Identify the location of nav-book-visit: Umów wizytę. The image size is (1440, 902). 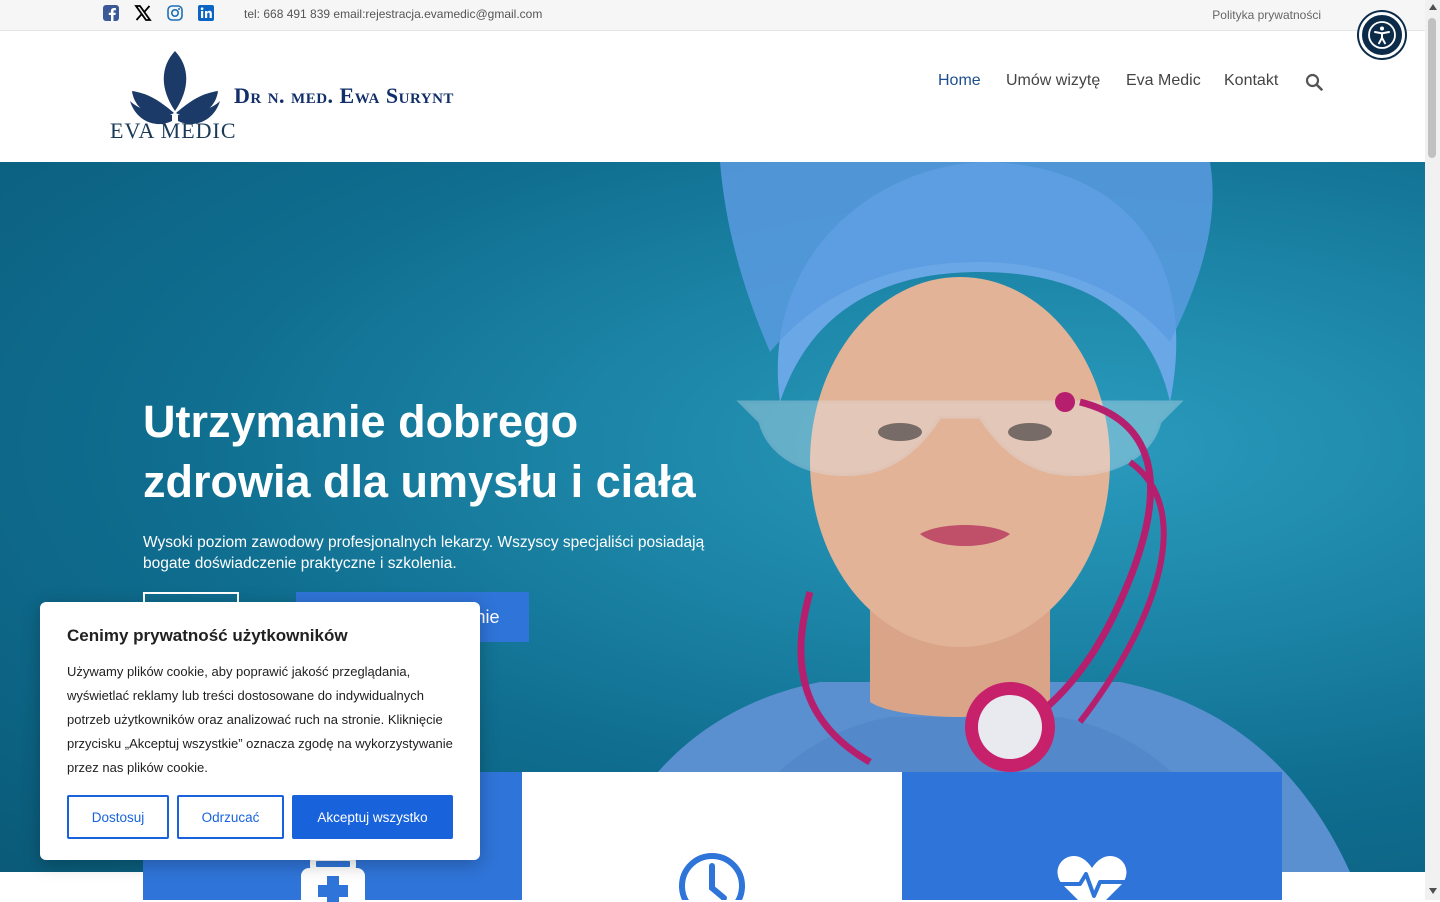
(1053, 81).